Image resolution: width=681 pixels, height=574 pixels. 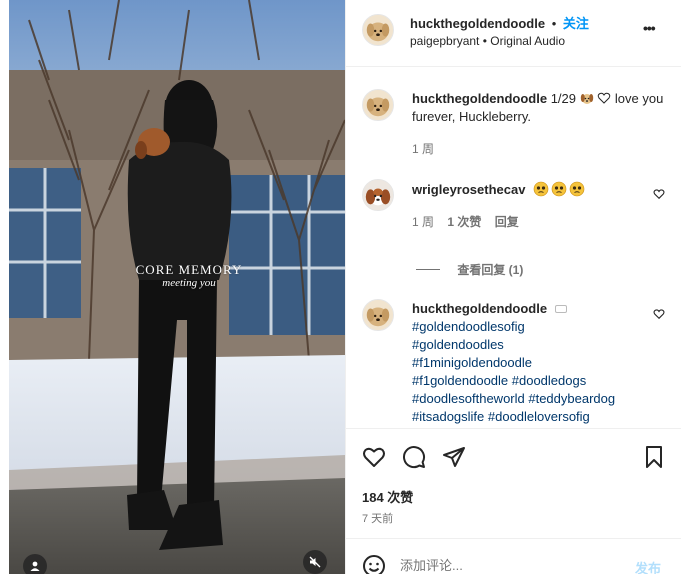 I want to click on tagged-users-button, so click(x=35, y=564).